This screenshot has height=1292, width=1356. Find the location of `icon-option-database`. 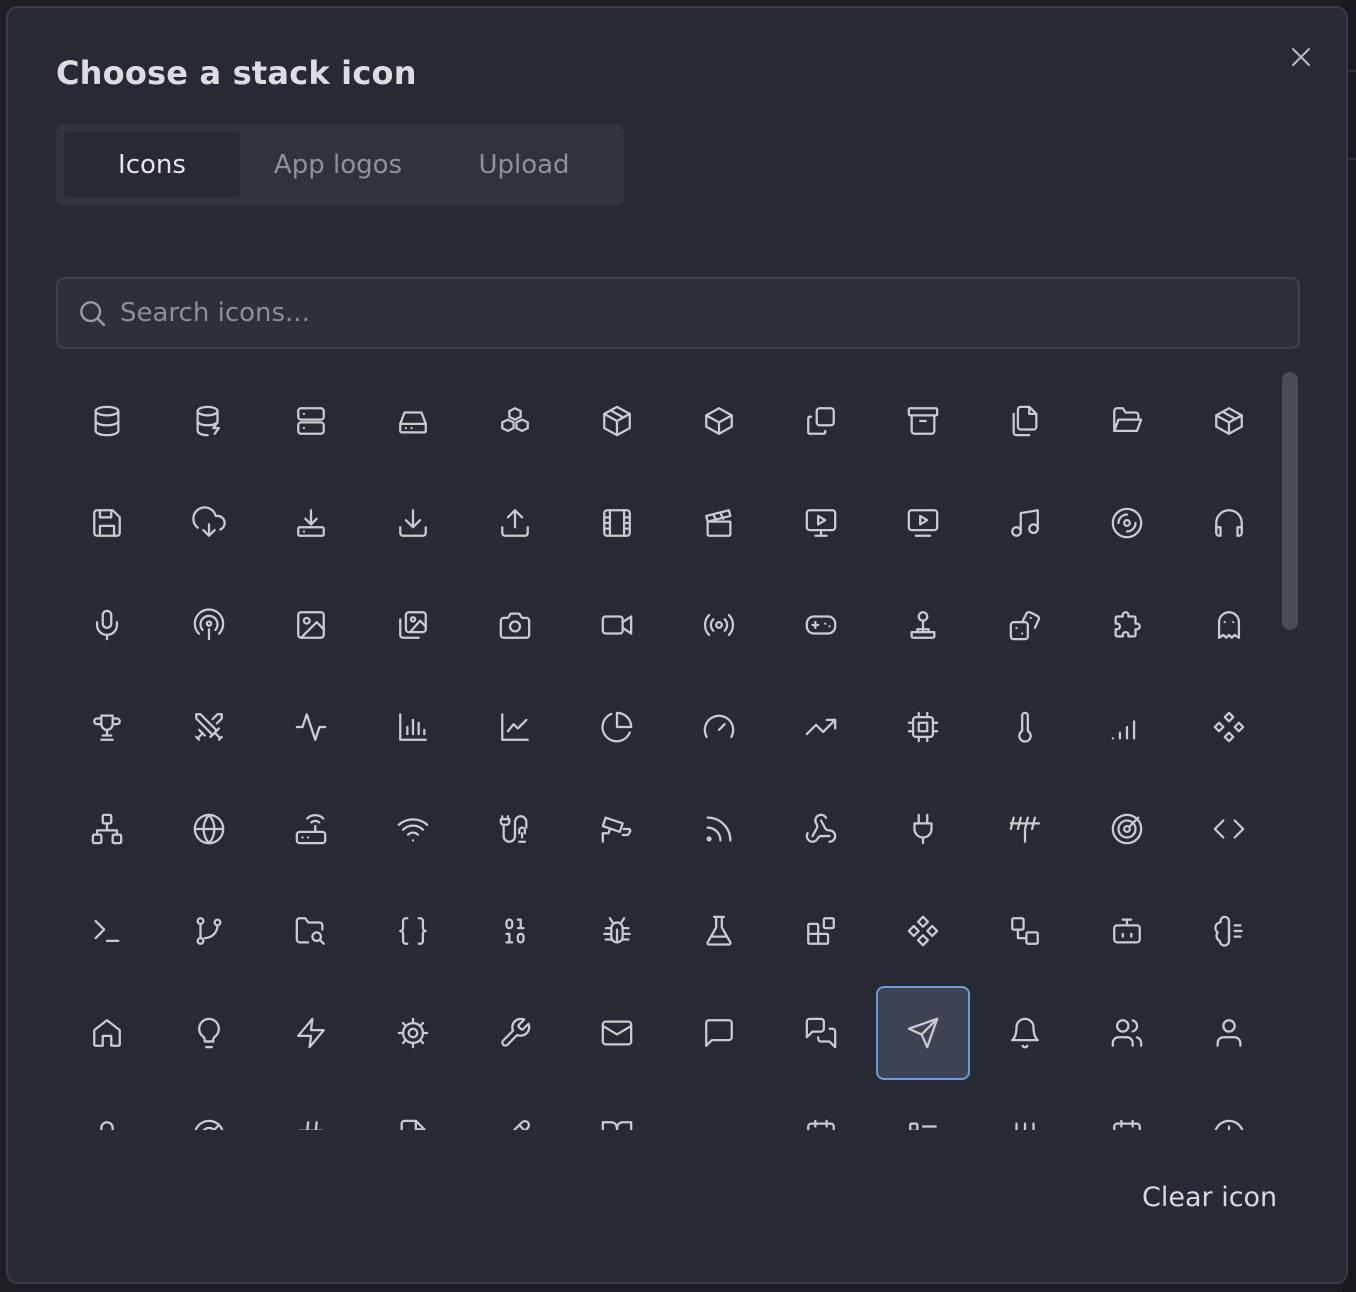

icon-option-database is located at coordinates (107, 421).